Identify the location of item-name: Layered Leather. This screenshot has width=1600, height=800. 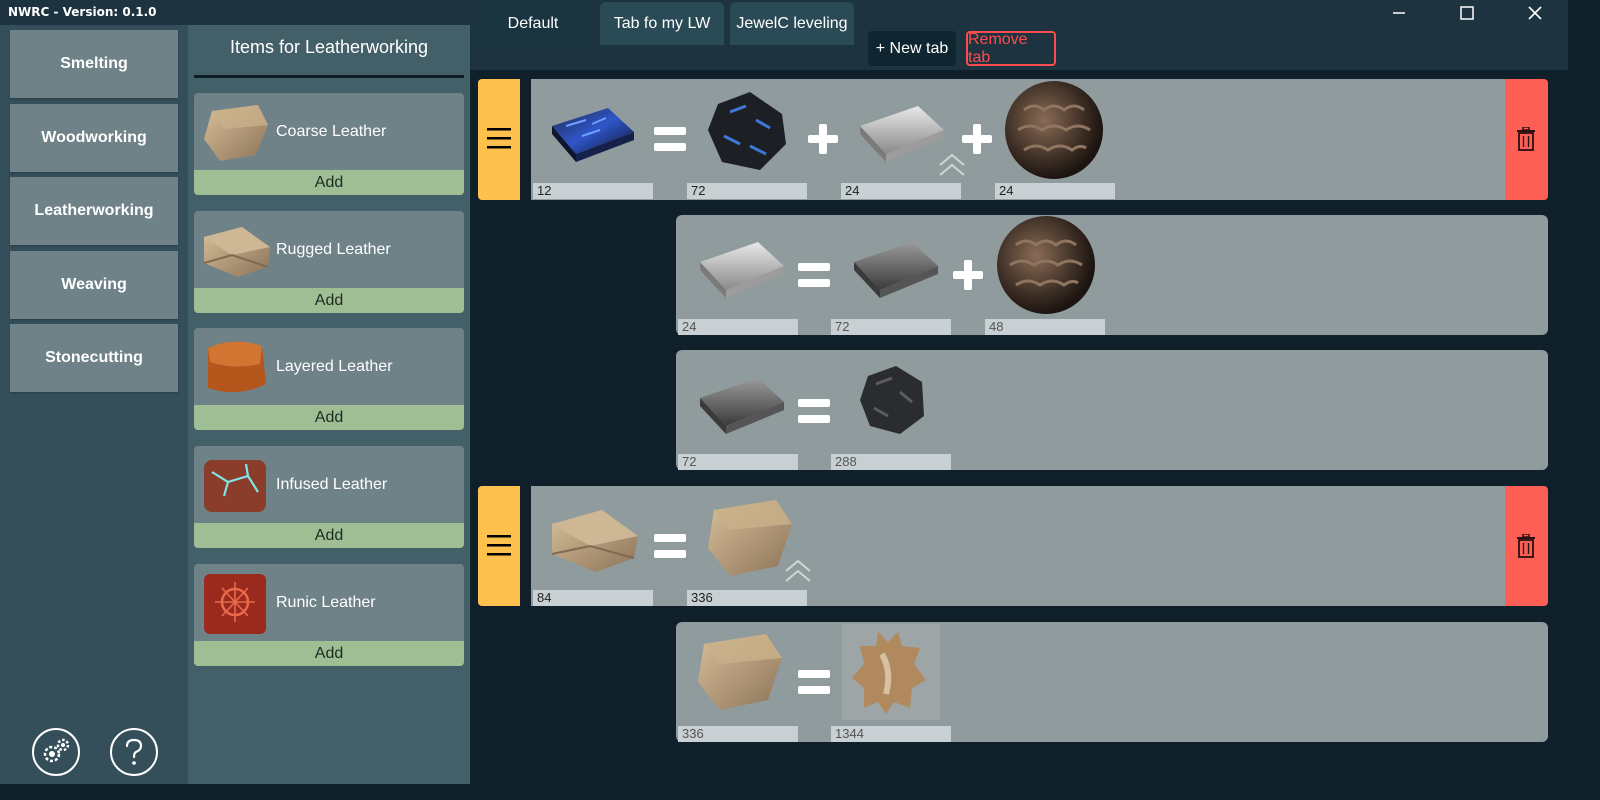
(334, 366).